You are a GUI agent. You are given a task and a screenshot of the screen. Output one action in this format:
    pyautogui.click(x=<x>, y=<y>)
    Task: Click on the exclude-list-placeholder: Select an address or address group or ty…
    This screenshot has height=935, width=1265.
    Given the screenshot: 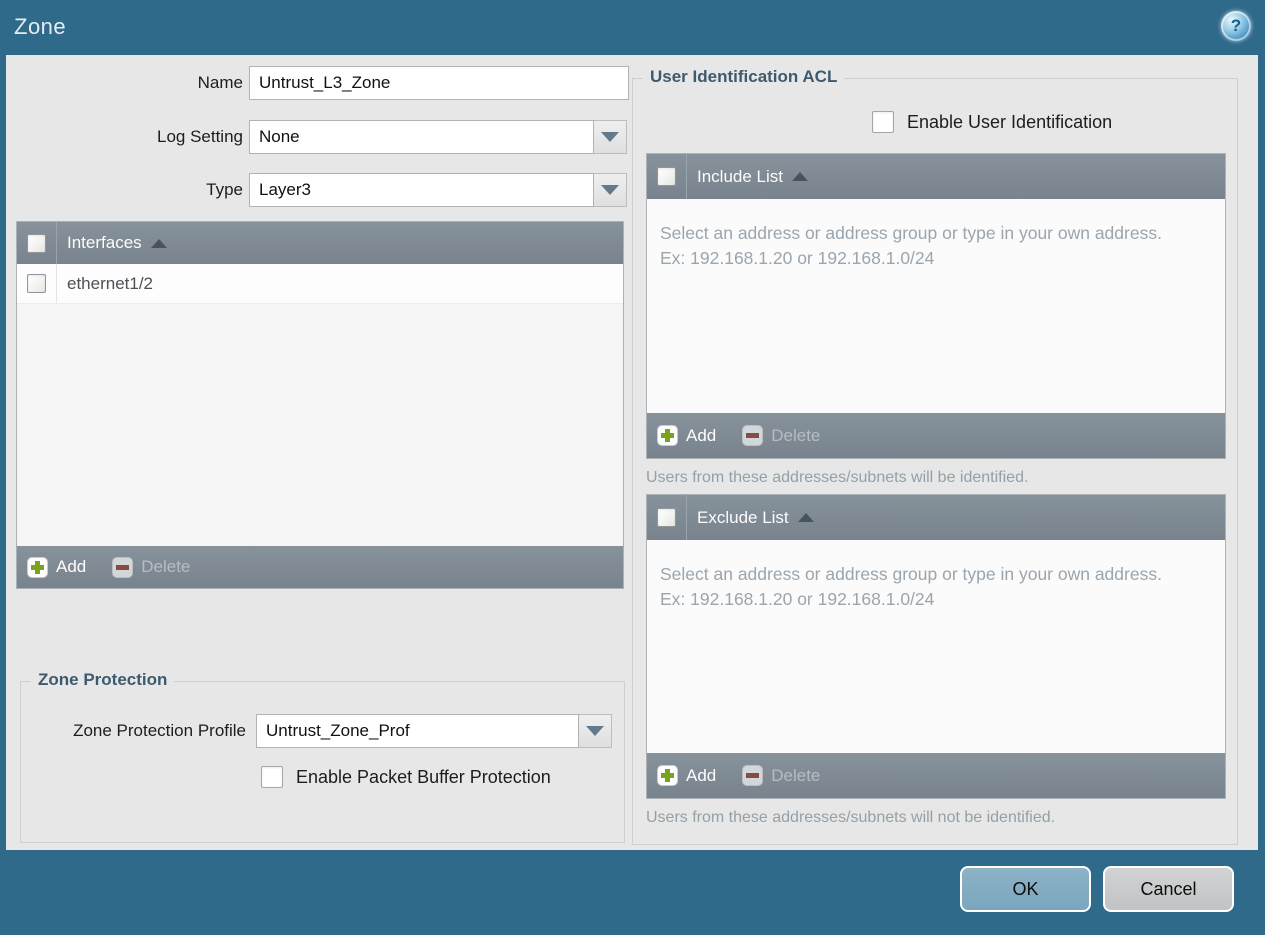 What is the action you would take?
    pyautogui.click(x=911, y=586)
    